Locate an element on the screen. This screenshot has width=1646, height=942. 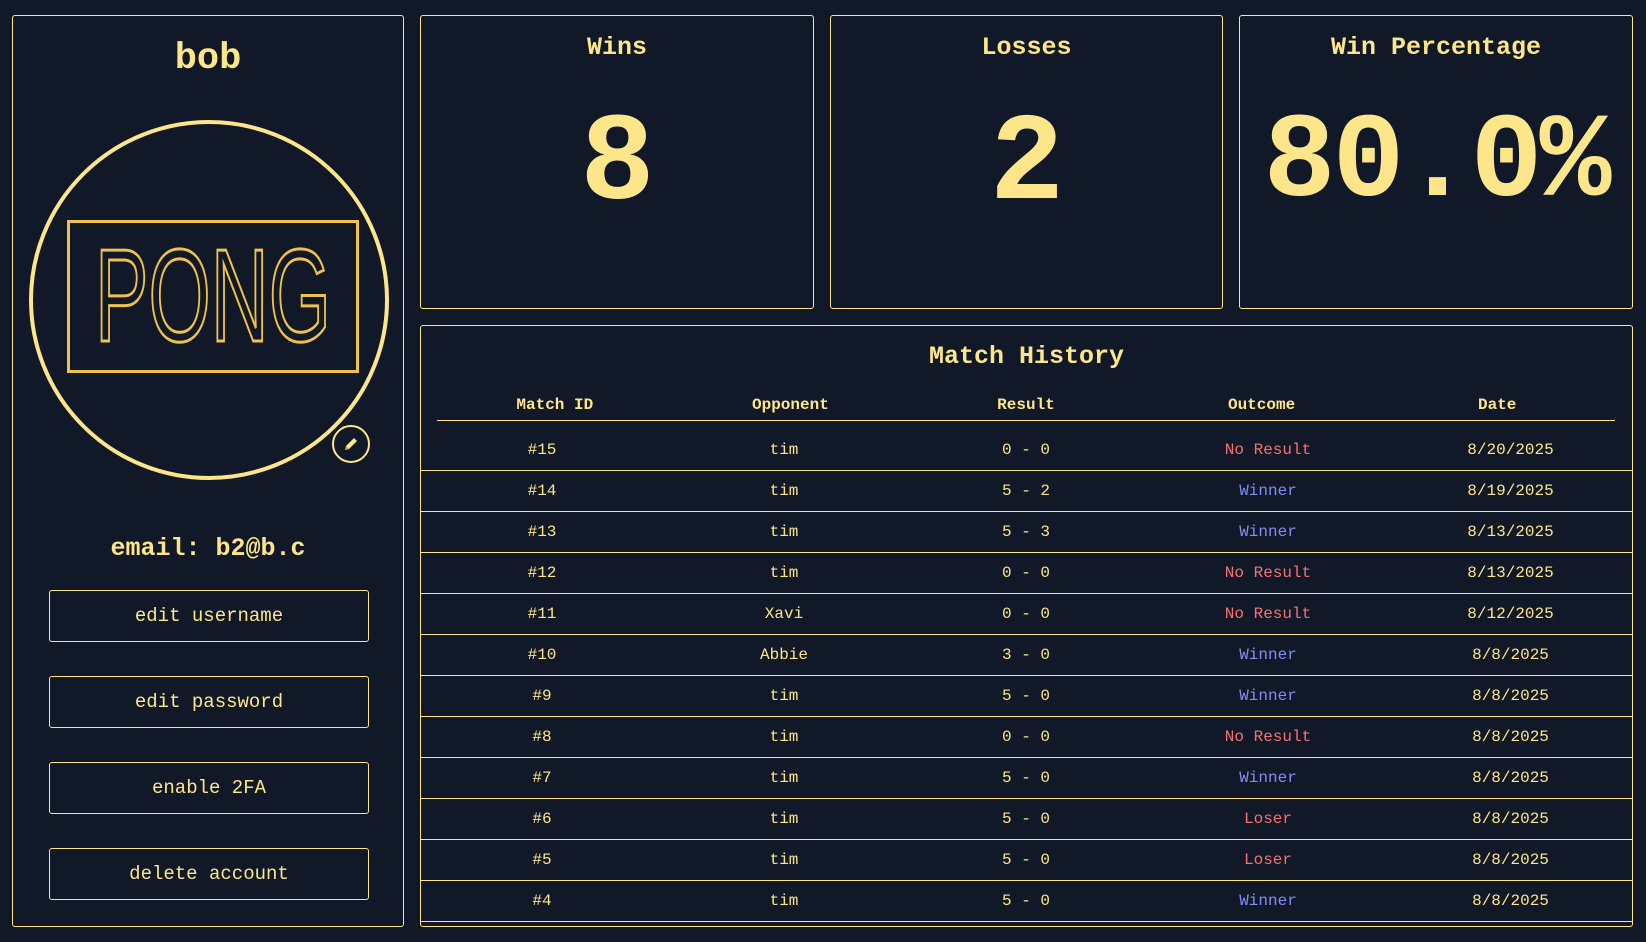
table-row: #12 tim 0 - 0 No Result 8/13/2025 is located at coordinates (1026, 573).